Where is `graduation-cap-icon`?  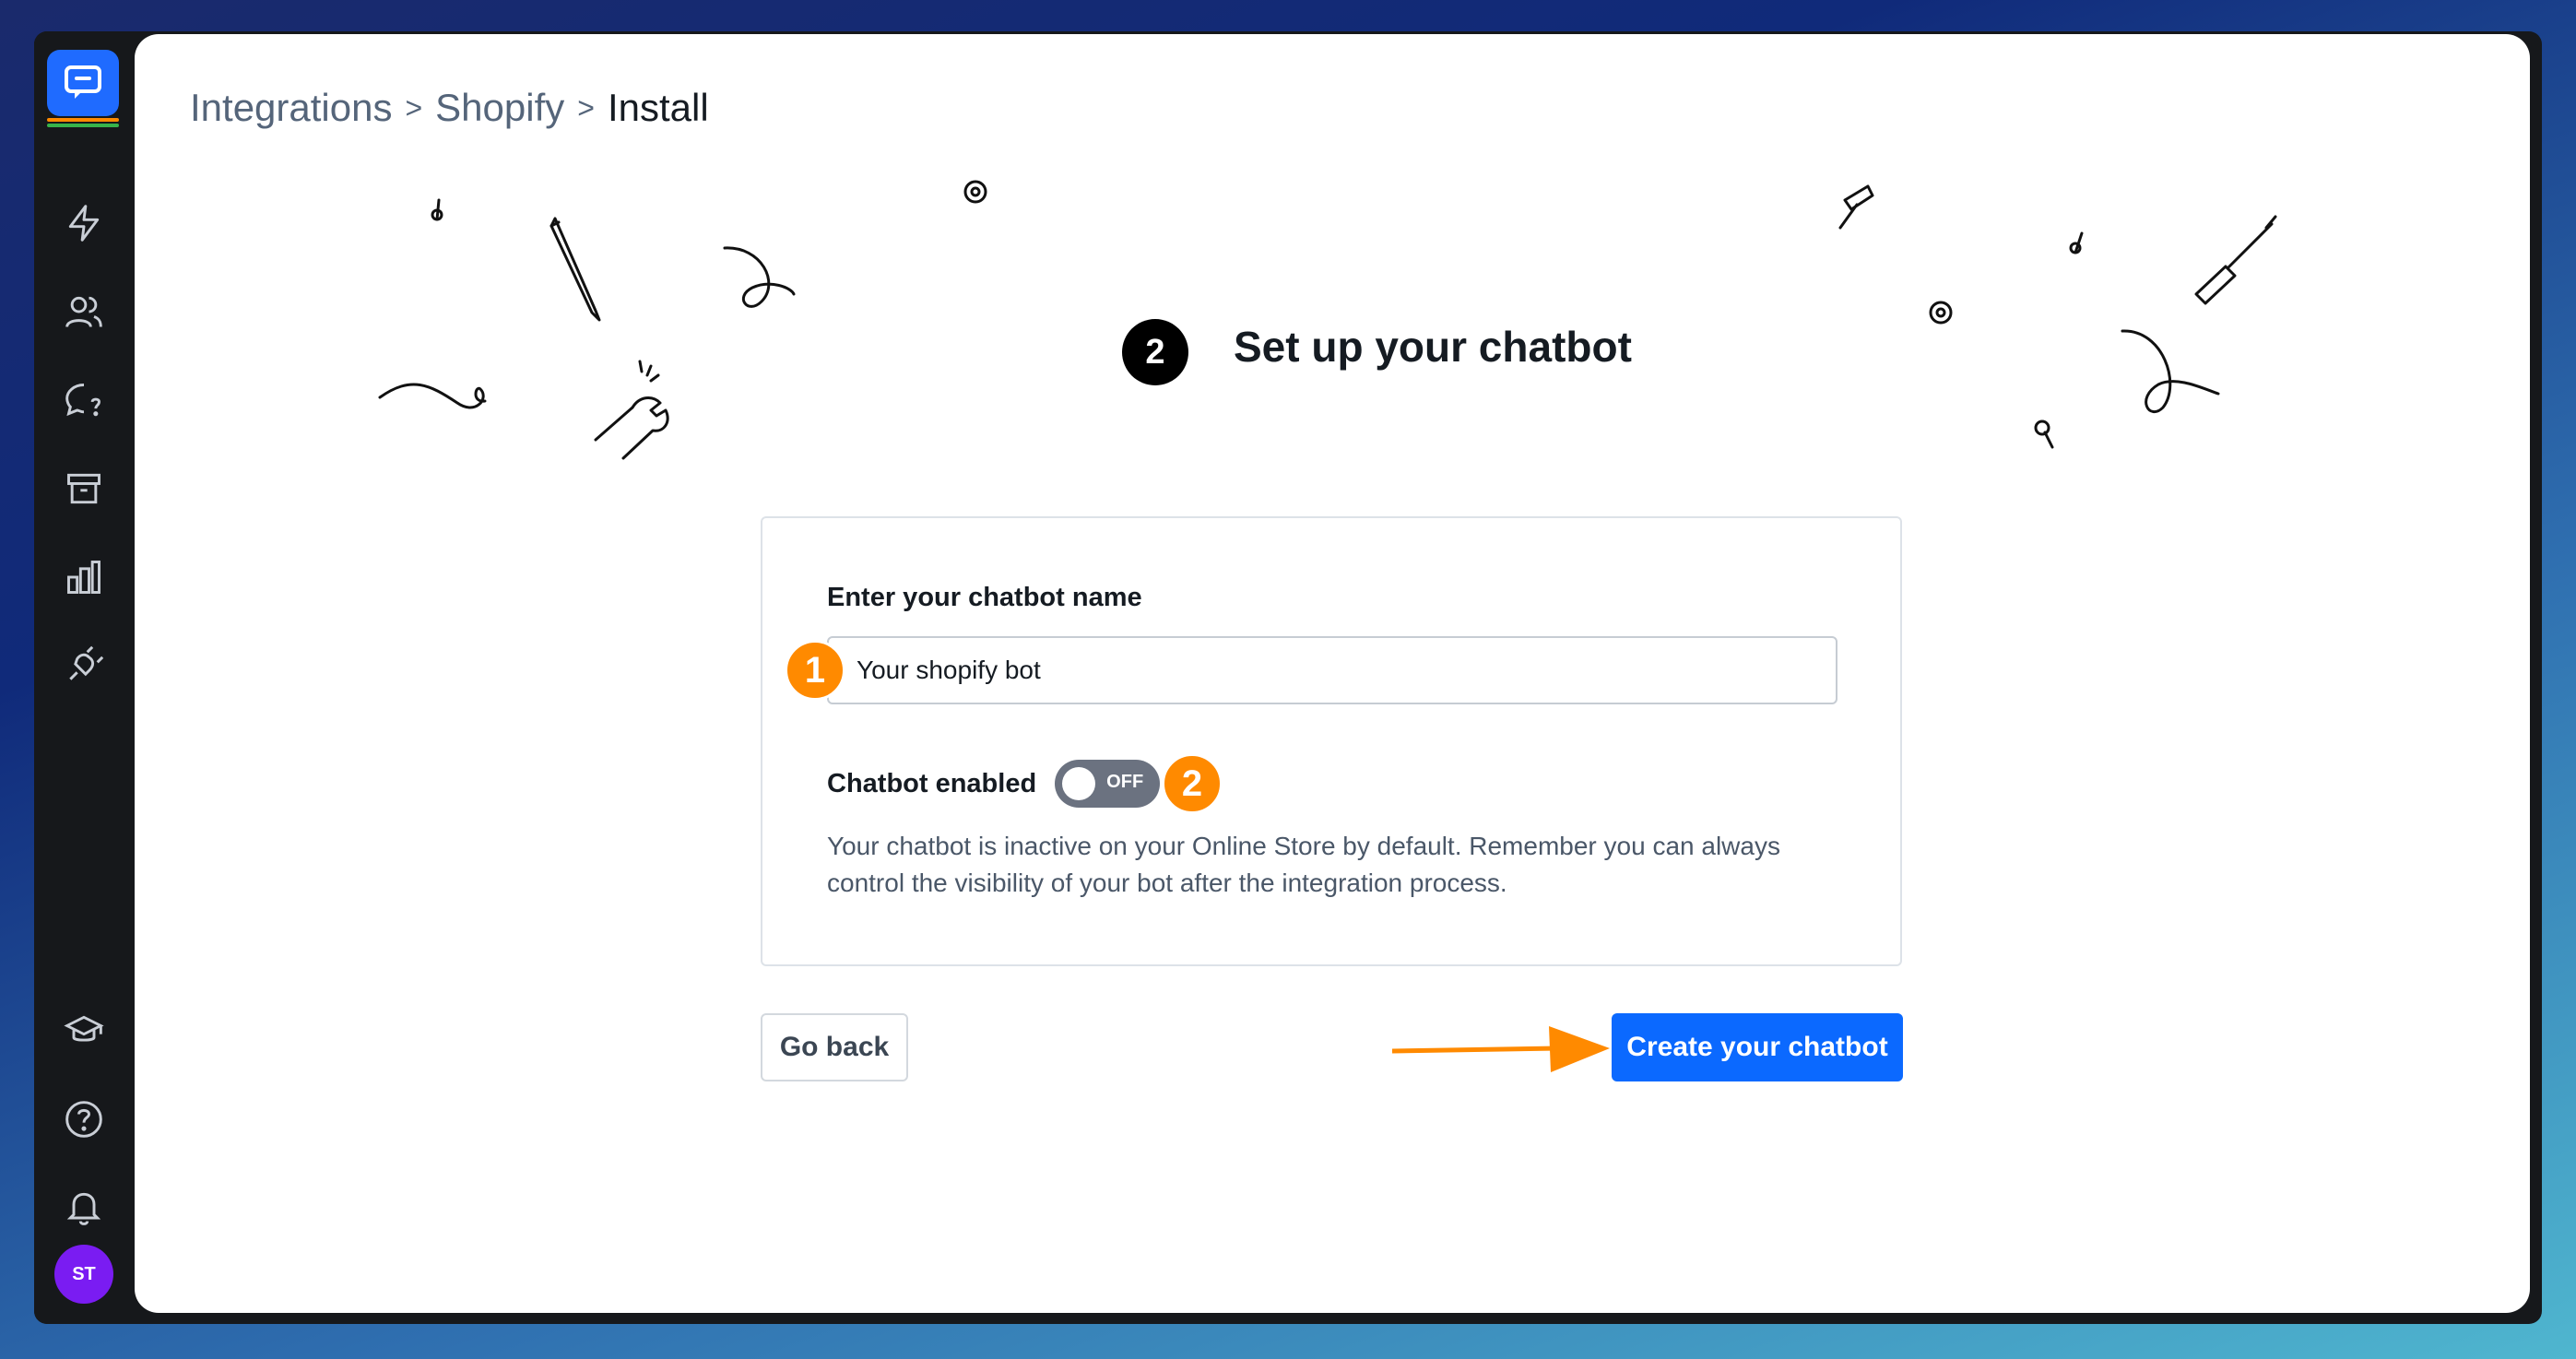
graduation-cap-icon is located at coordinates (84, 1031).